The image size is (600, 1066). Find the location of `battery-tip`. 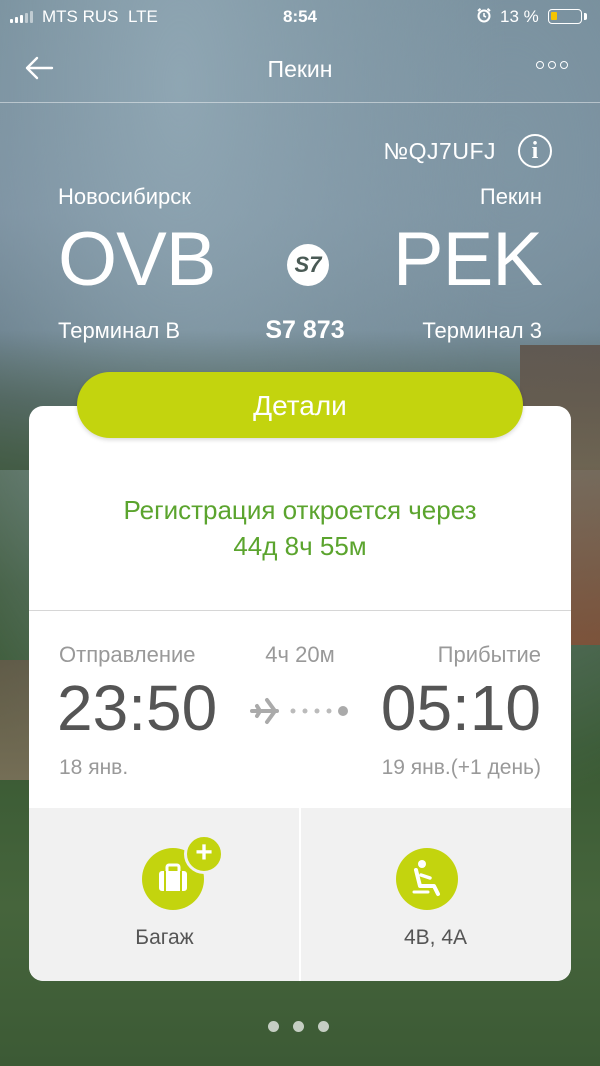

battery-tip is located at coordinates (585, 16).